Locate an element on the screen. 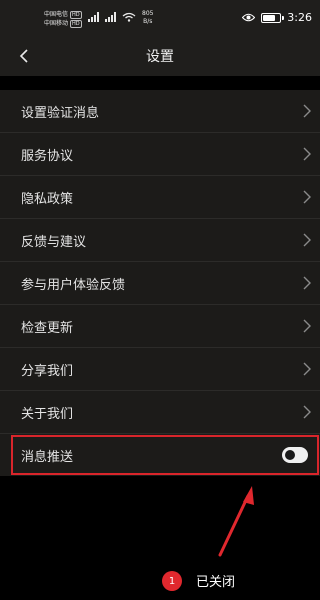 This screenshot has height=600, width=320. settings-item-verification-message: 设置验证消息 is located at coordinates (160, 111).